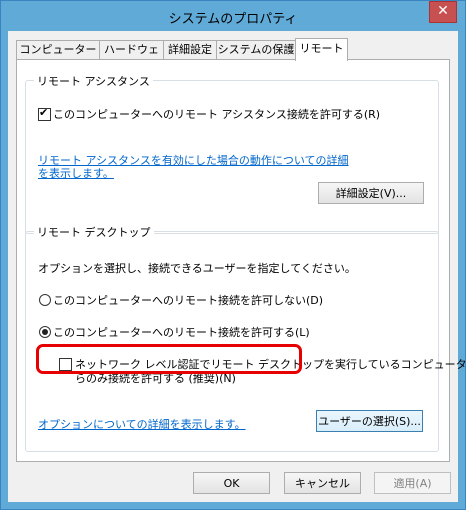 The image size is (466, 510). I want to click on tab-computer-name: コンピューター名, so click(58, 57).